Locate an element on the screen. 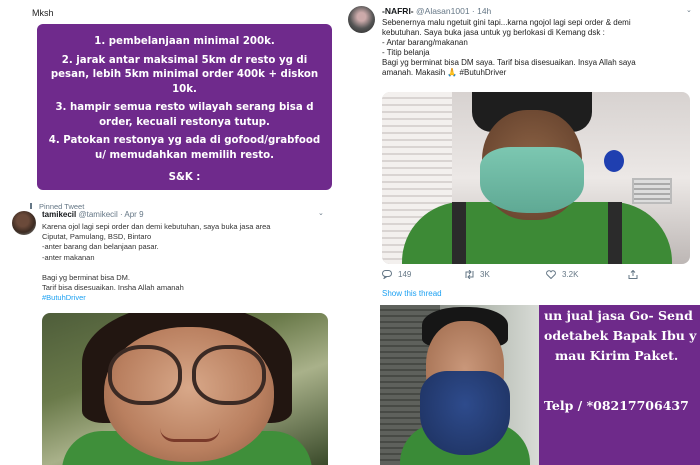 This screenshot has width=700, height=465. tweet-line: - Titip belanja is located at coordinates (406, 53).